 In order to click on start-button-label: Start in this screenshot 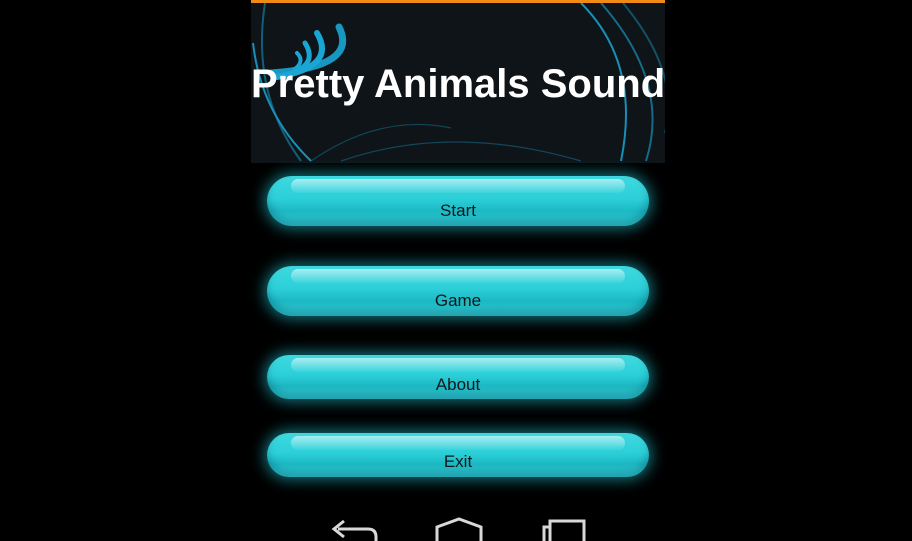, I will do `click(458, 210)`.